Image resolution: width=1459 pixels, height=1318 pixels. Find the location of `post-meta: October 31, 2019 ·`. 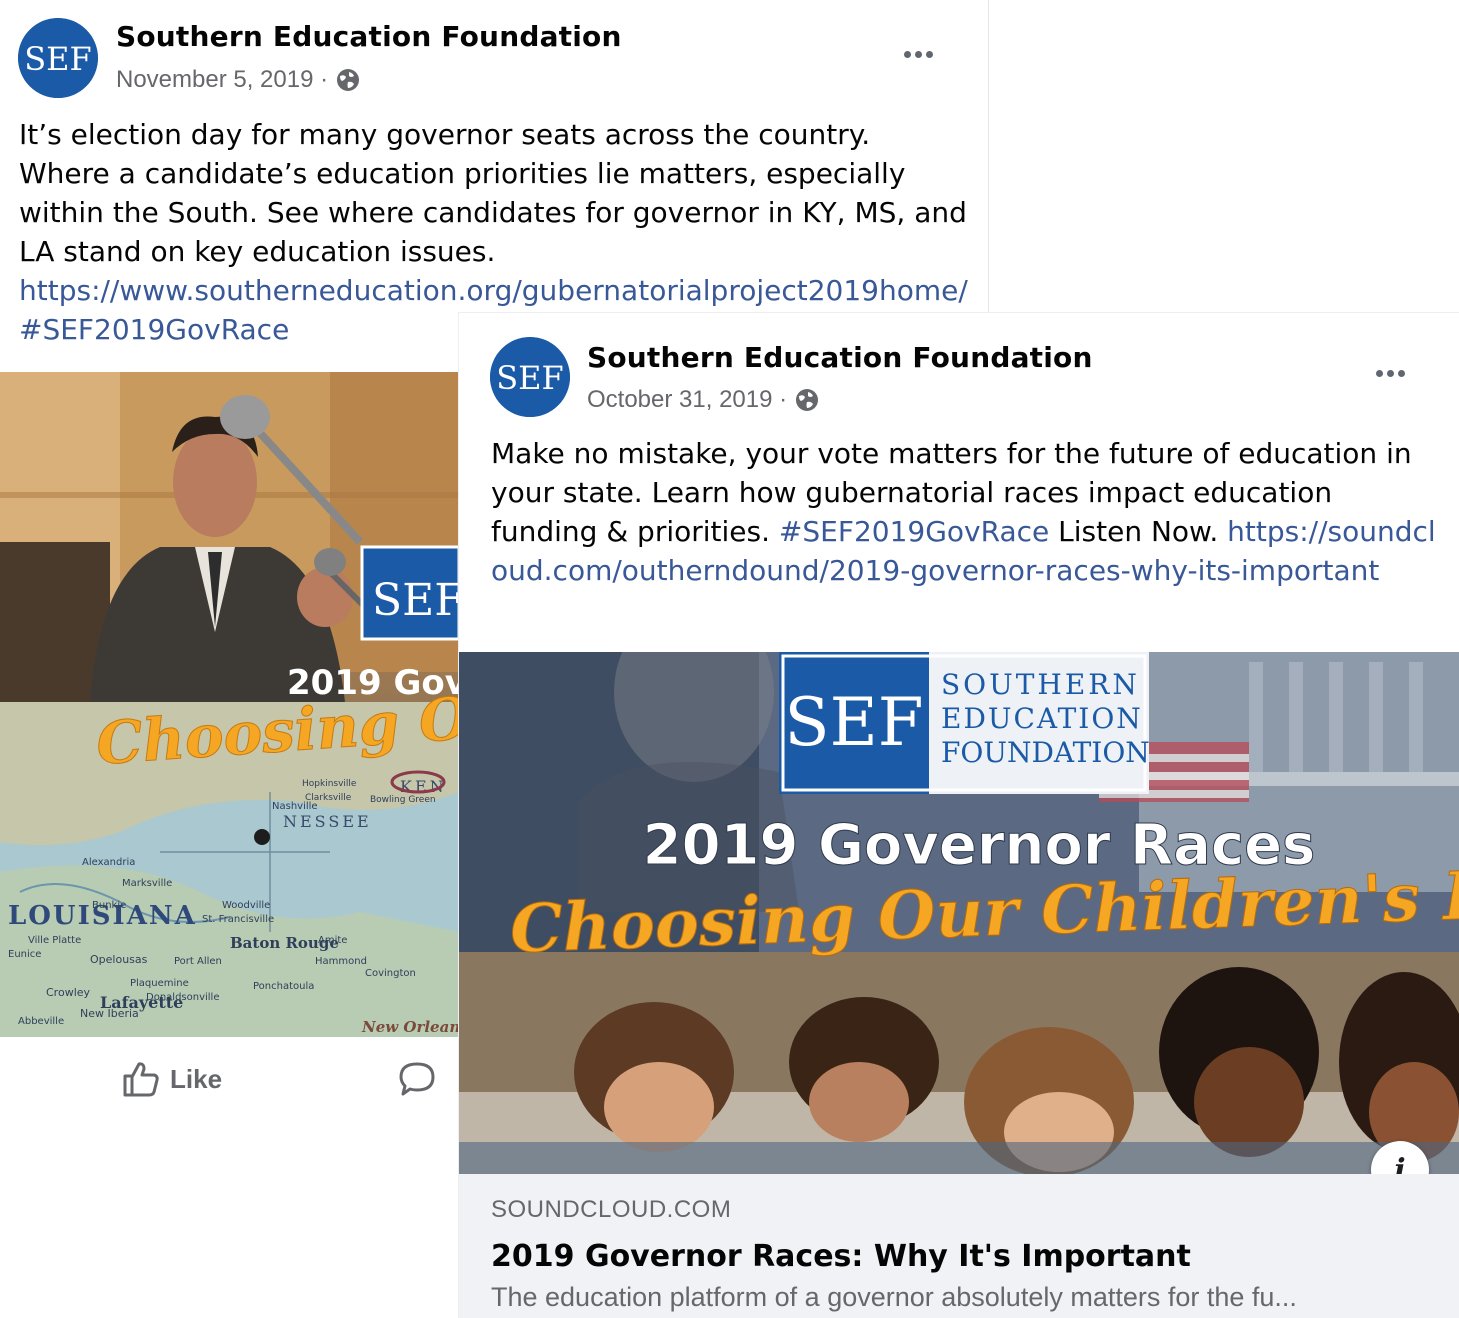

post-meta: October 31, 2019 · is located at coordinates (703, 400).